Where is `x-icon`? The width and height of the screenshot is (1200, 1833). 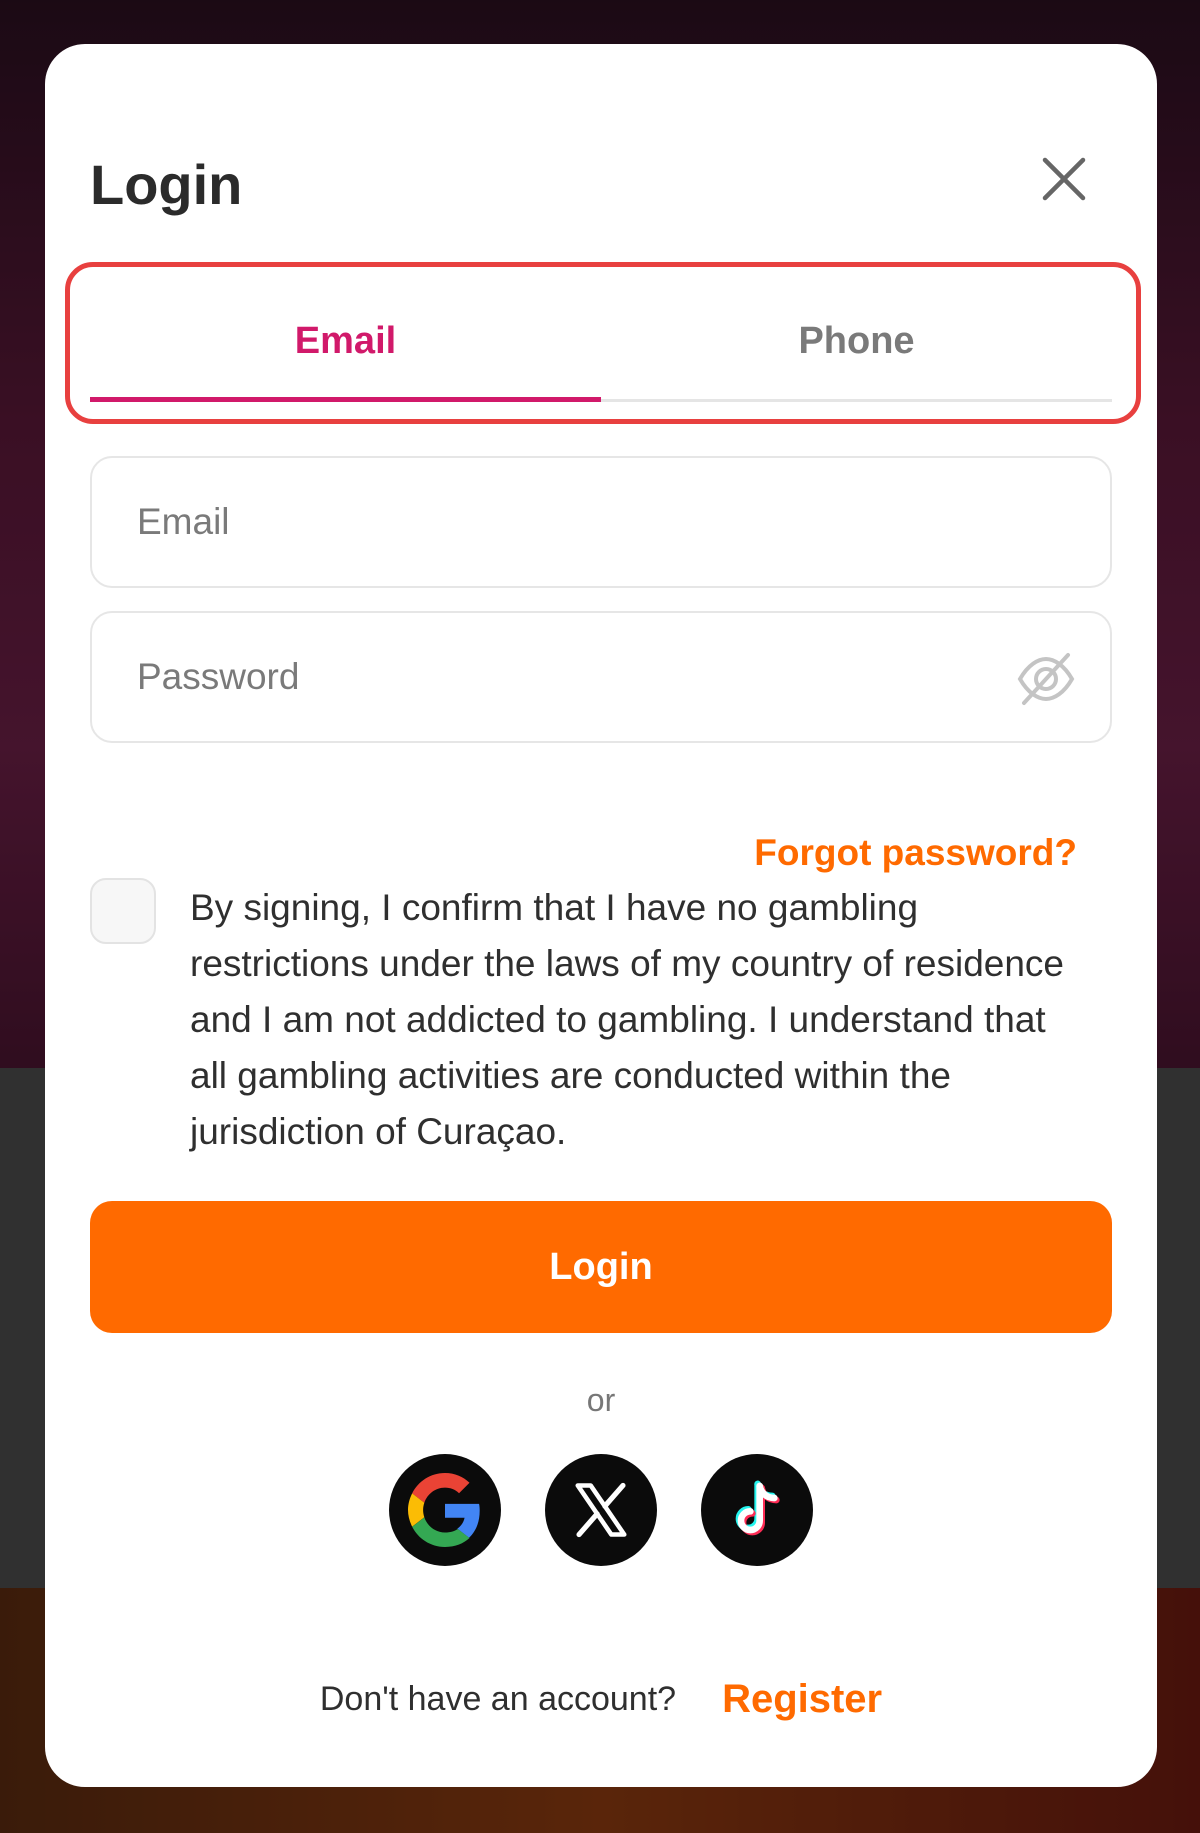
x-icon is located at coordinates (601, 1510).